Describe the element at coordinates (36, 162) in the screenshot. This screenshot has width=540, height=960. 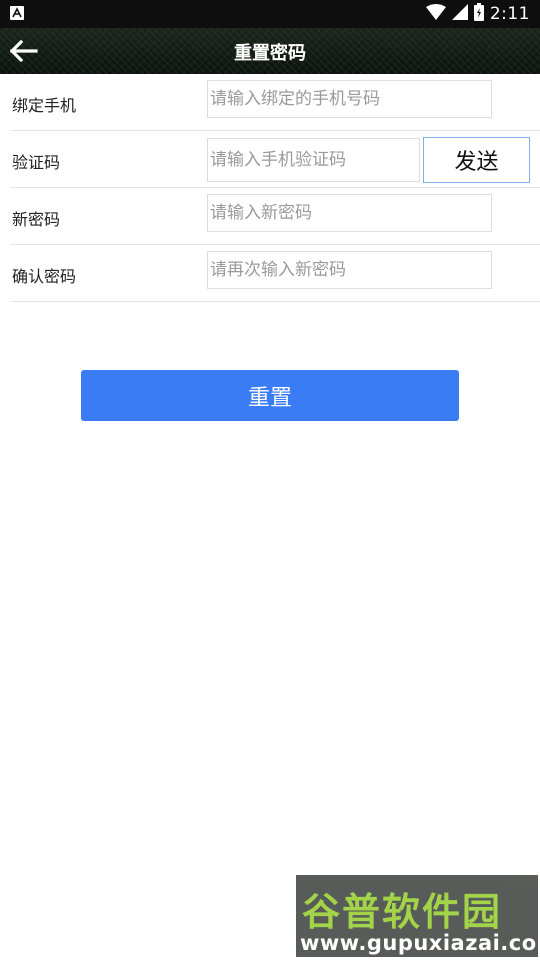
I see `code-label: 验证码` at that location.